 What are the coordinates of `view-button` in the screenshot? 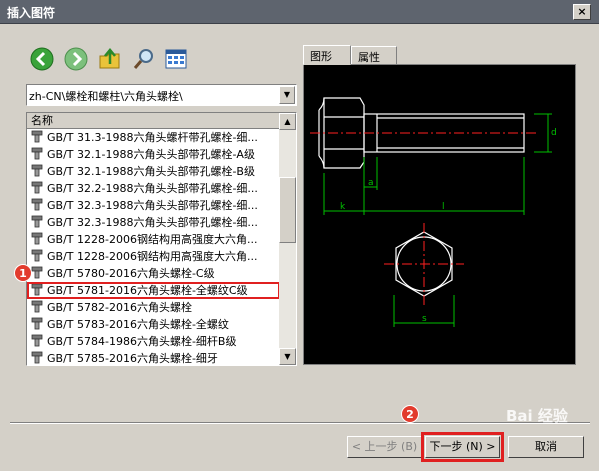 It's located at (176, 59).